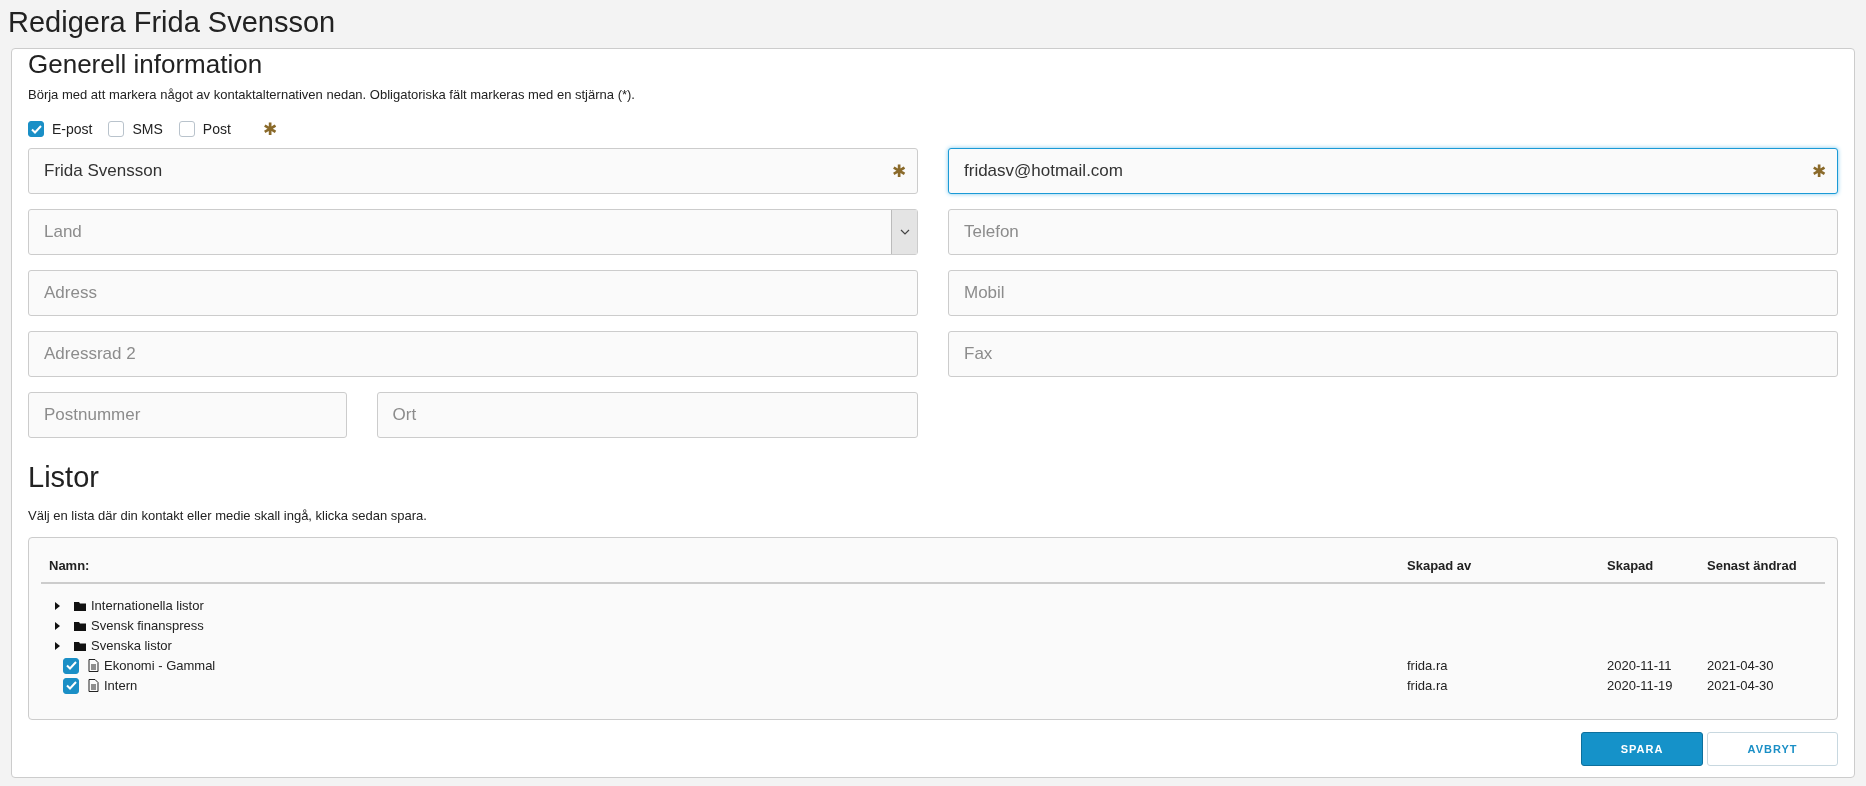  What do you see at coordinates (172, 22) in the screenshot?
I see `page-title: Redigera Frida Svensson` at bounding box center [172, 22].